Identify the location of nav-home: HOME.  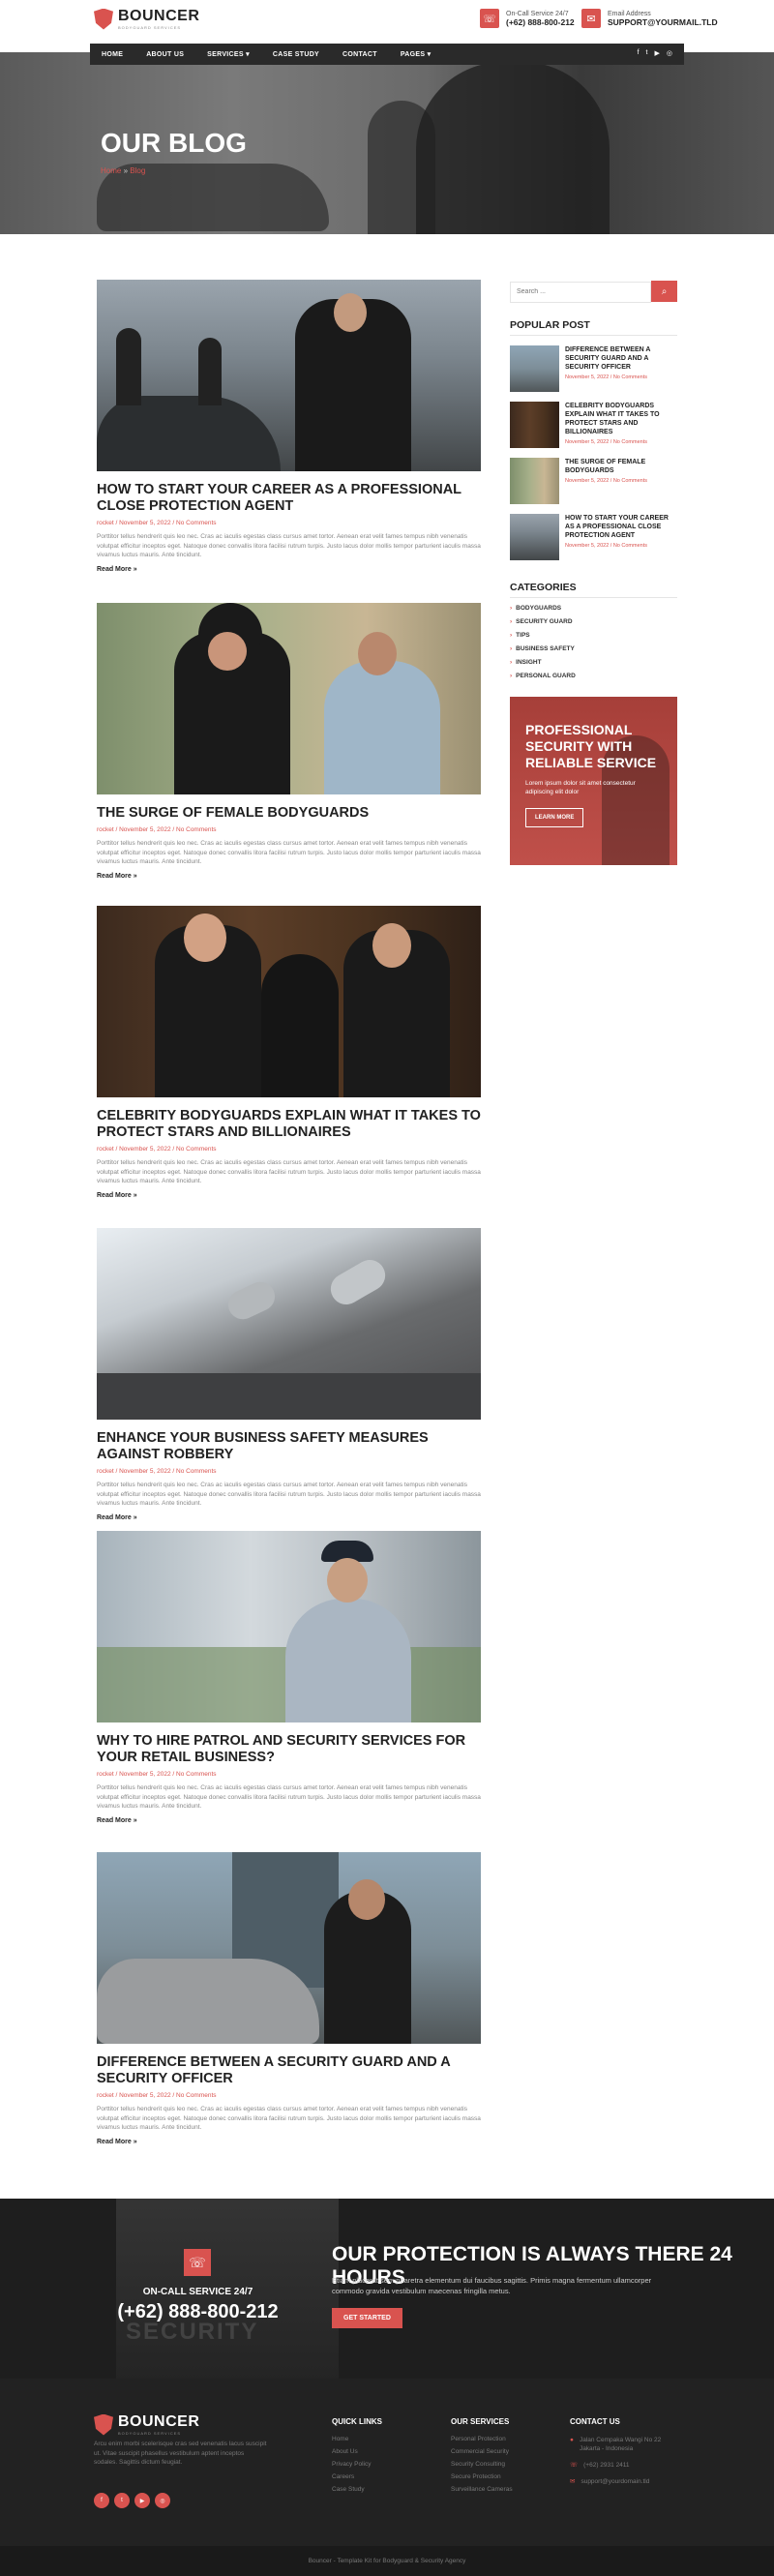
(112, 54).